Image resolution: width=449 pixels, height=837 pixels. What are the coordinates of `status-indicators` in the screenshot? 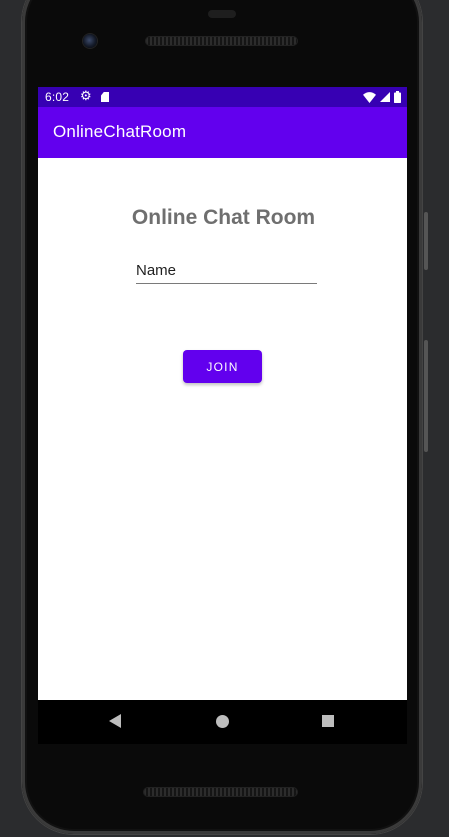 It's located at (382, 97).